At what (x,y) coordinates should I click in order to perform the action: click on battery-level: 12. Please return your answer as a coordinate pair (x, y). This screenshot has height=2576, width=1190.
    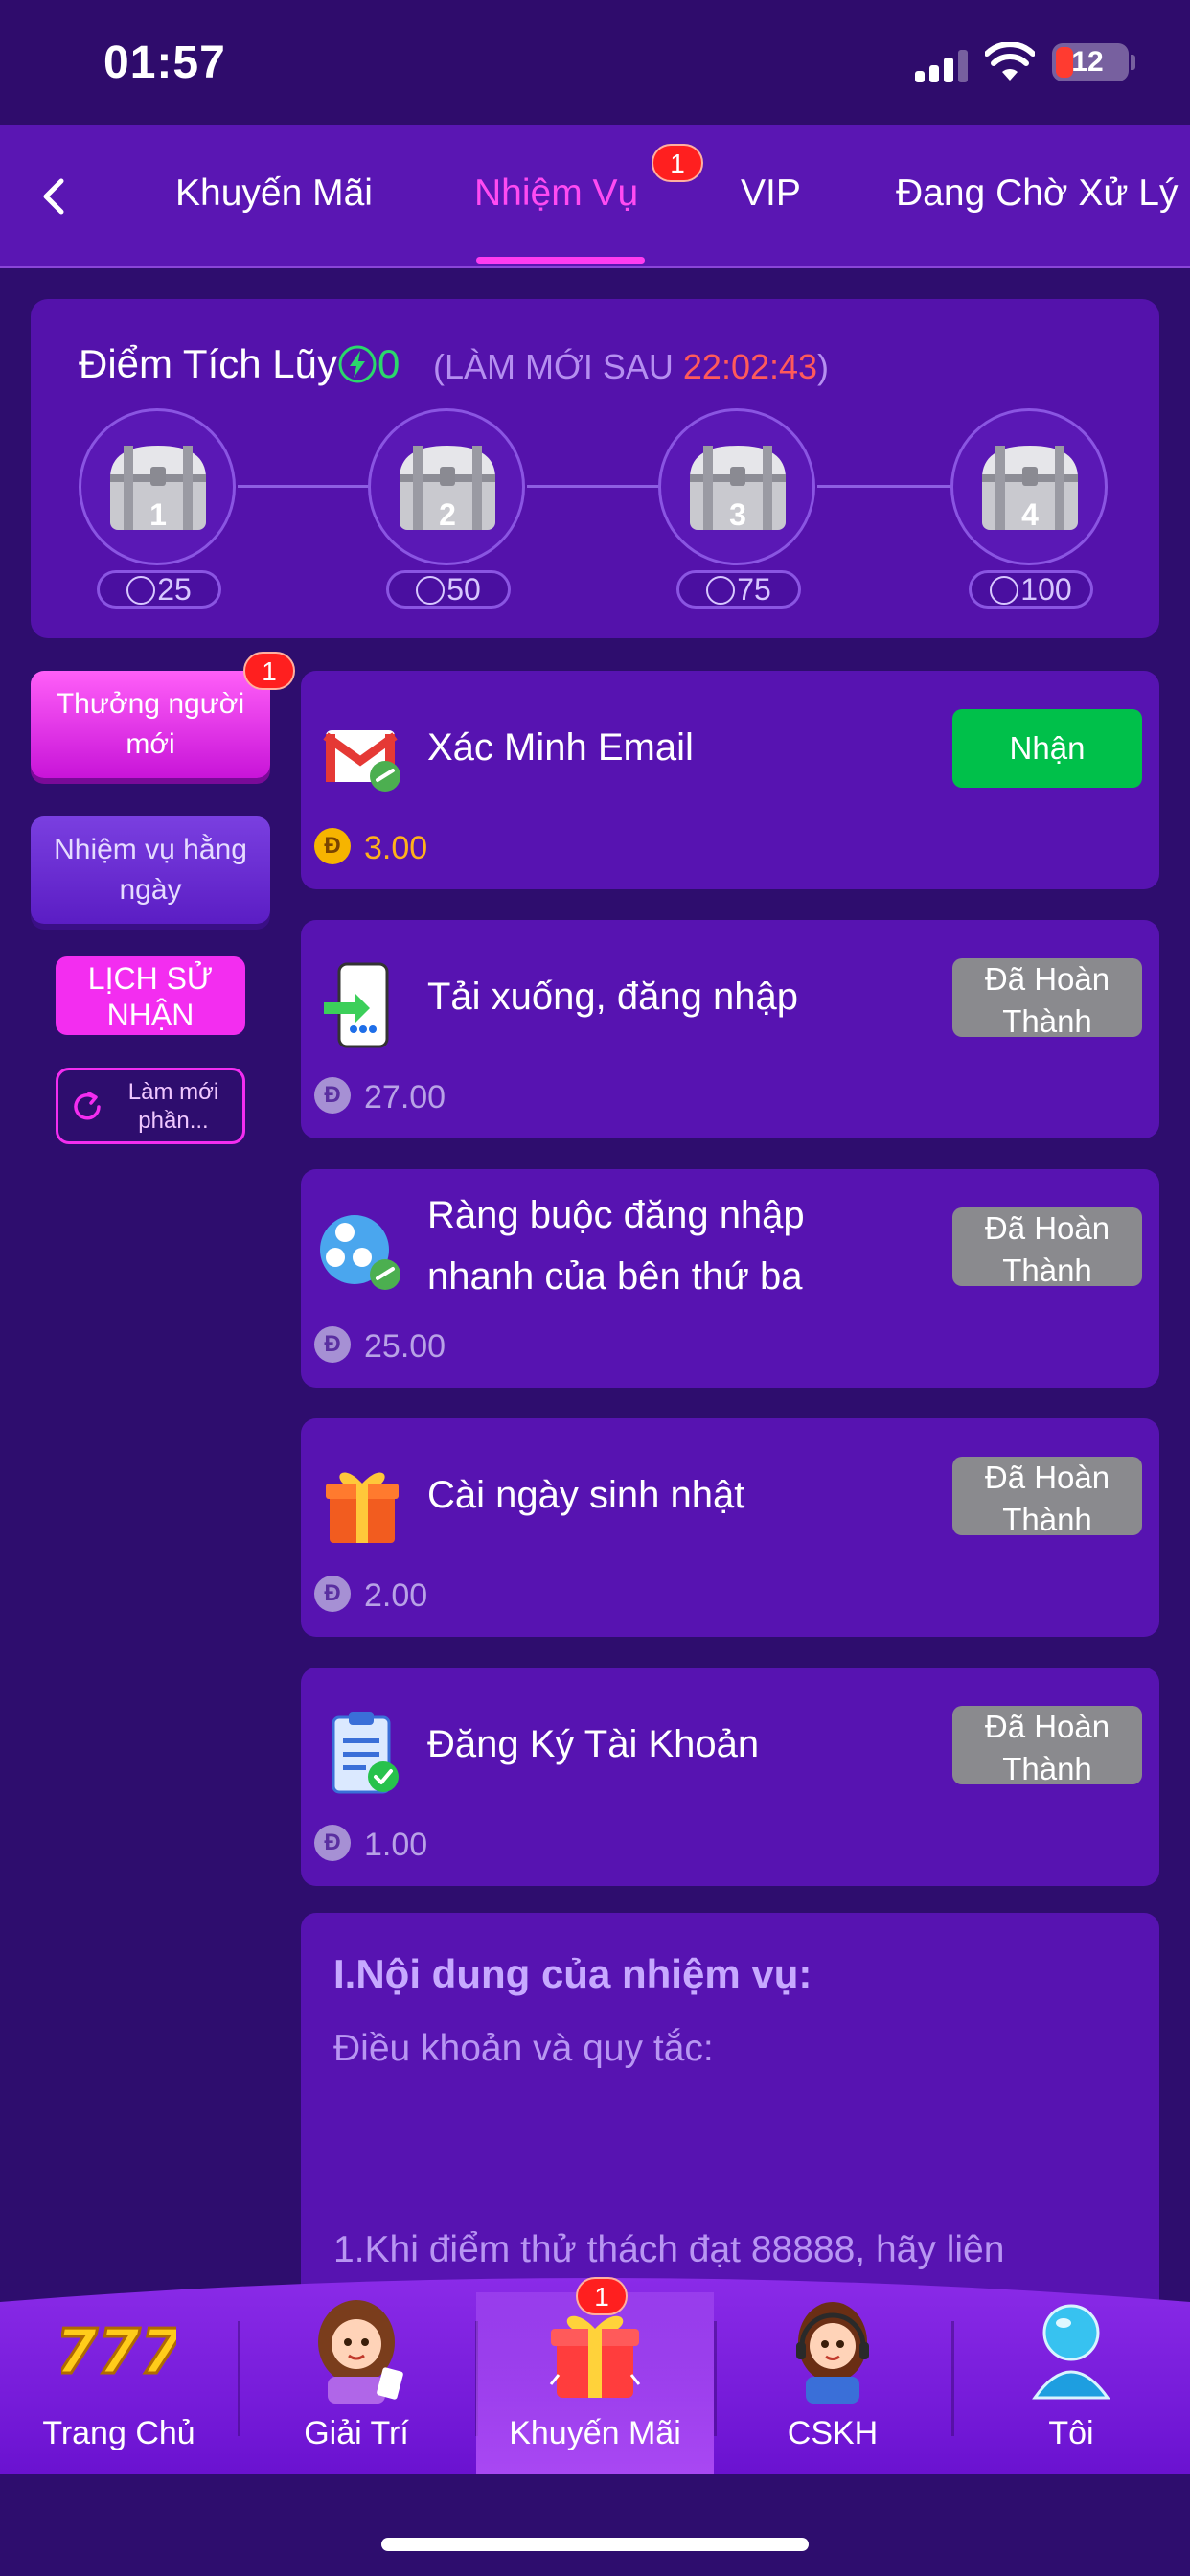
    Looking at the image, I should click on (1088, 62).